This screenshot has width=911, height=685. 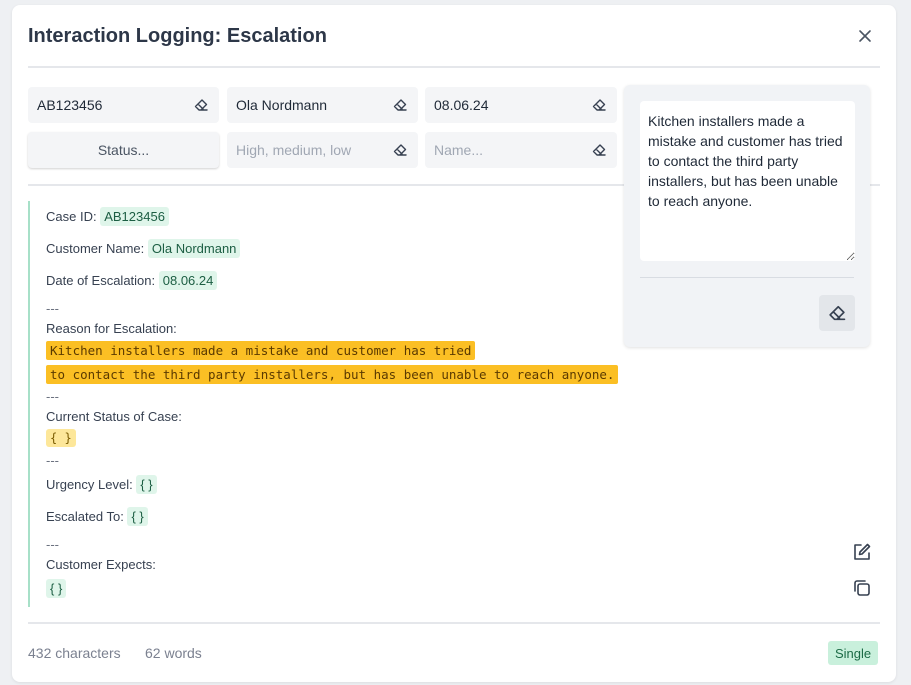 I want to click on edit-button, so click(x=862, y=552).